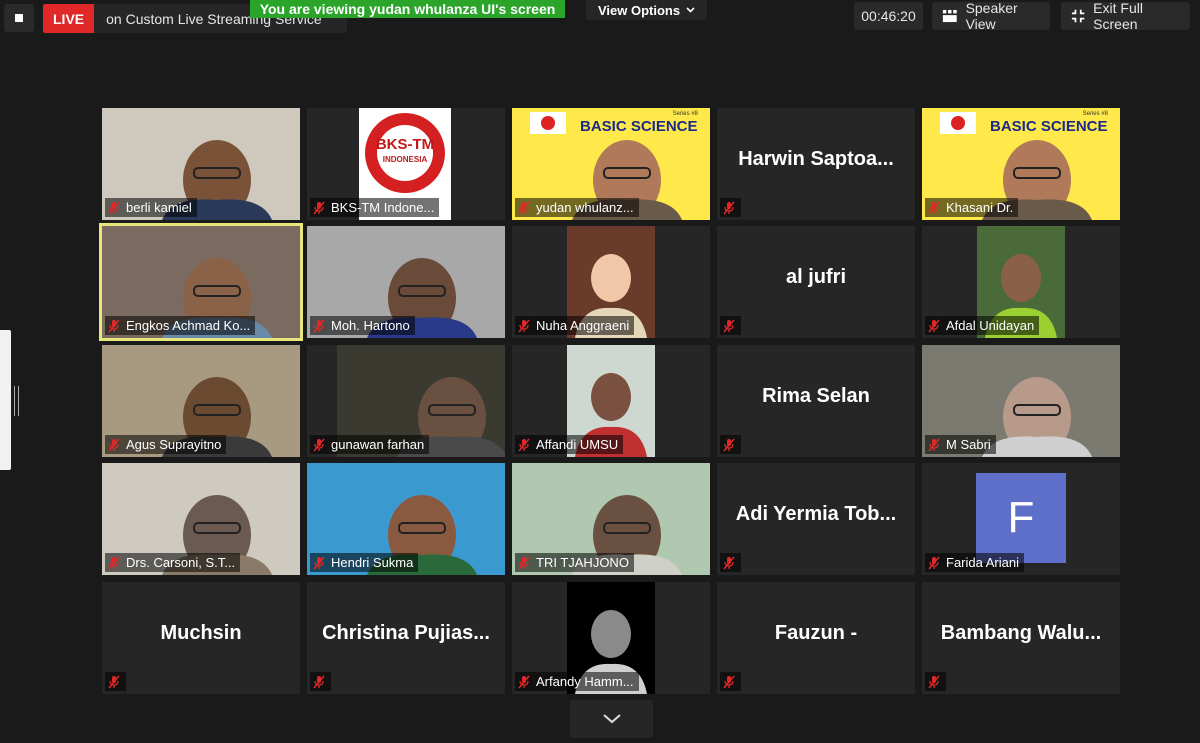 The width and height of the screenshot is (1200, 743). I want to click on avatar: F, so click(1021, 518).